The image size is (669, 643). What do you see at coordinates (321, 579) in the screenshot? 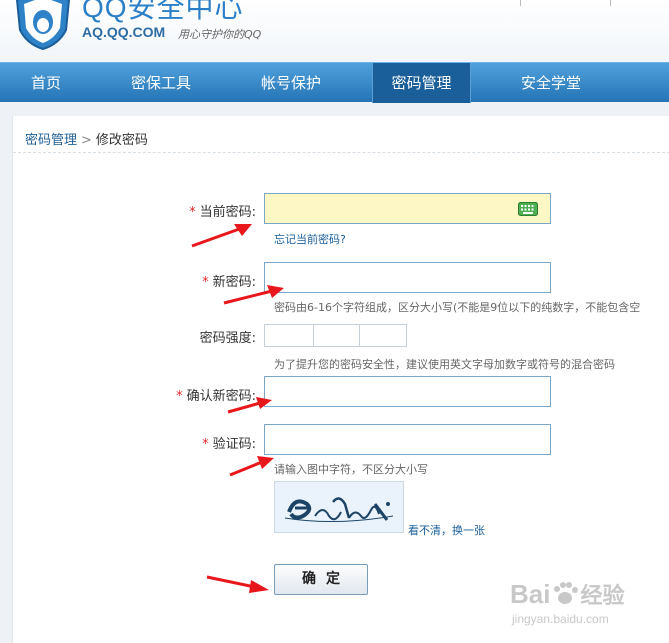
I see `submit-button: 确定` at bounding box center [321, 579].